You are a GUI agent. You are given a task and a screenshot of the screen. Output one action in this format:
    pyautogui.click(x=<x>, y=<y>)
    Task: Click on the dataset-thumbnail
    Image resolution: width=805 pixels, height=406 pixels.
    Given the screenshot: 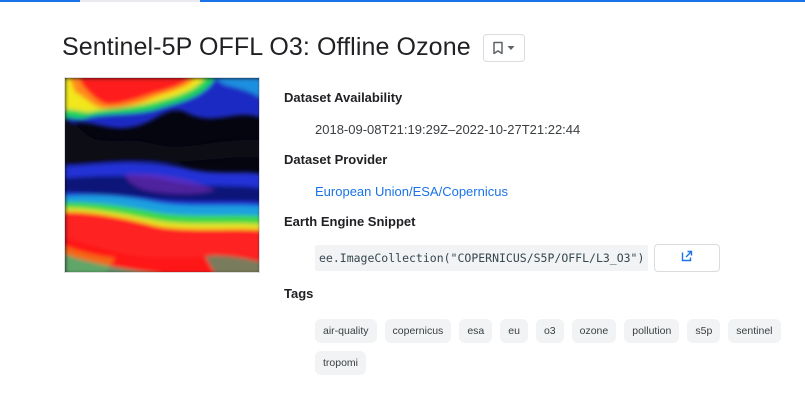 What is the action you would take?
    pyautogui.click(x=162, y=175)
    